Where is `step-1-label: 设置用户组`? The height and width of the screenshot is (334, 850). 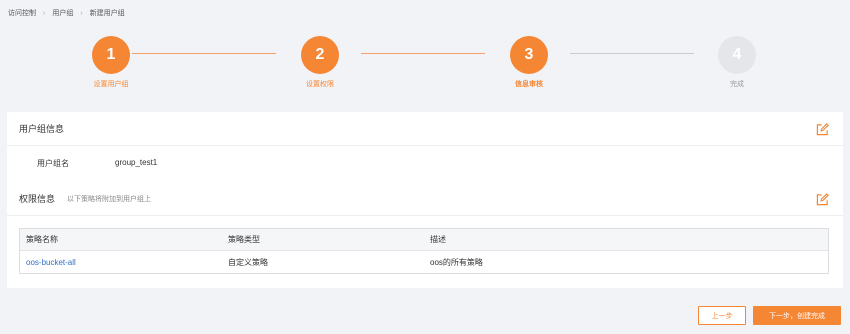 step-1-label: 设置用户组 is located at coordinates (111, 84).